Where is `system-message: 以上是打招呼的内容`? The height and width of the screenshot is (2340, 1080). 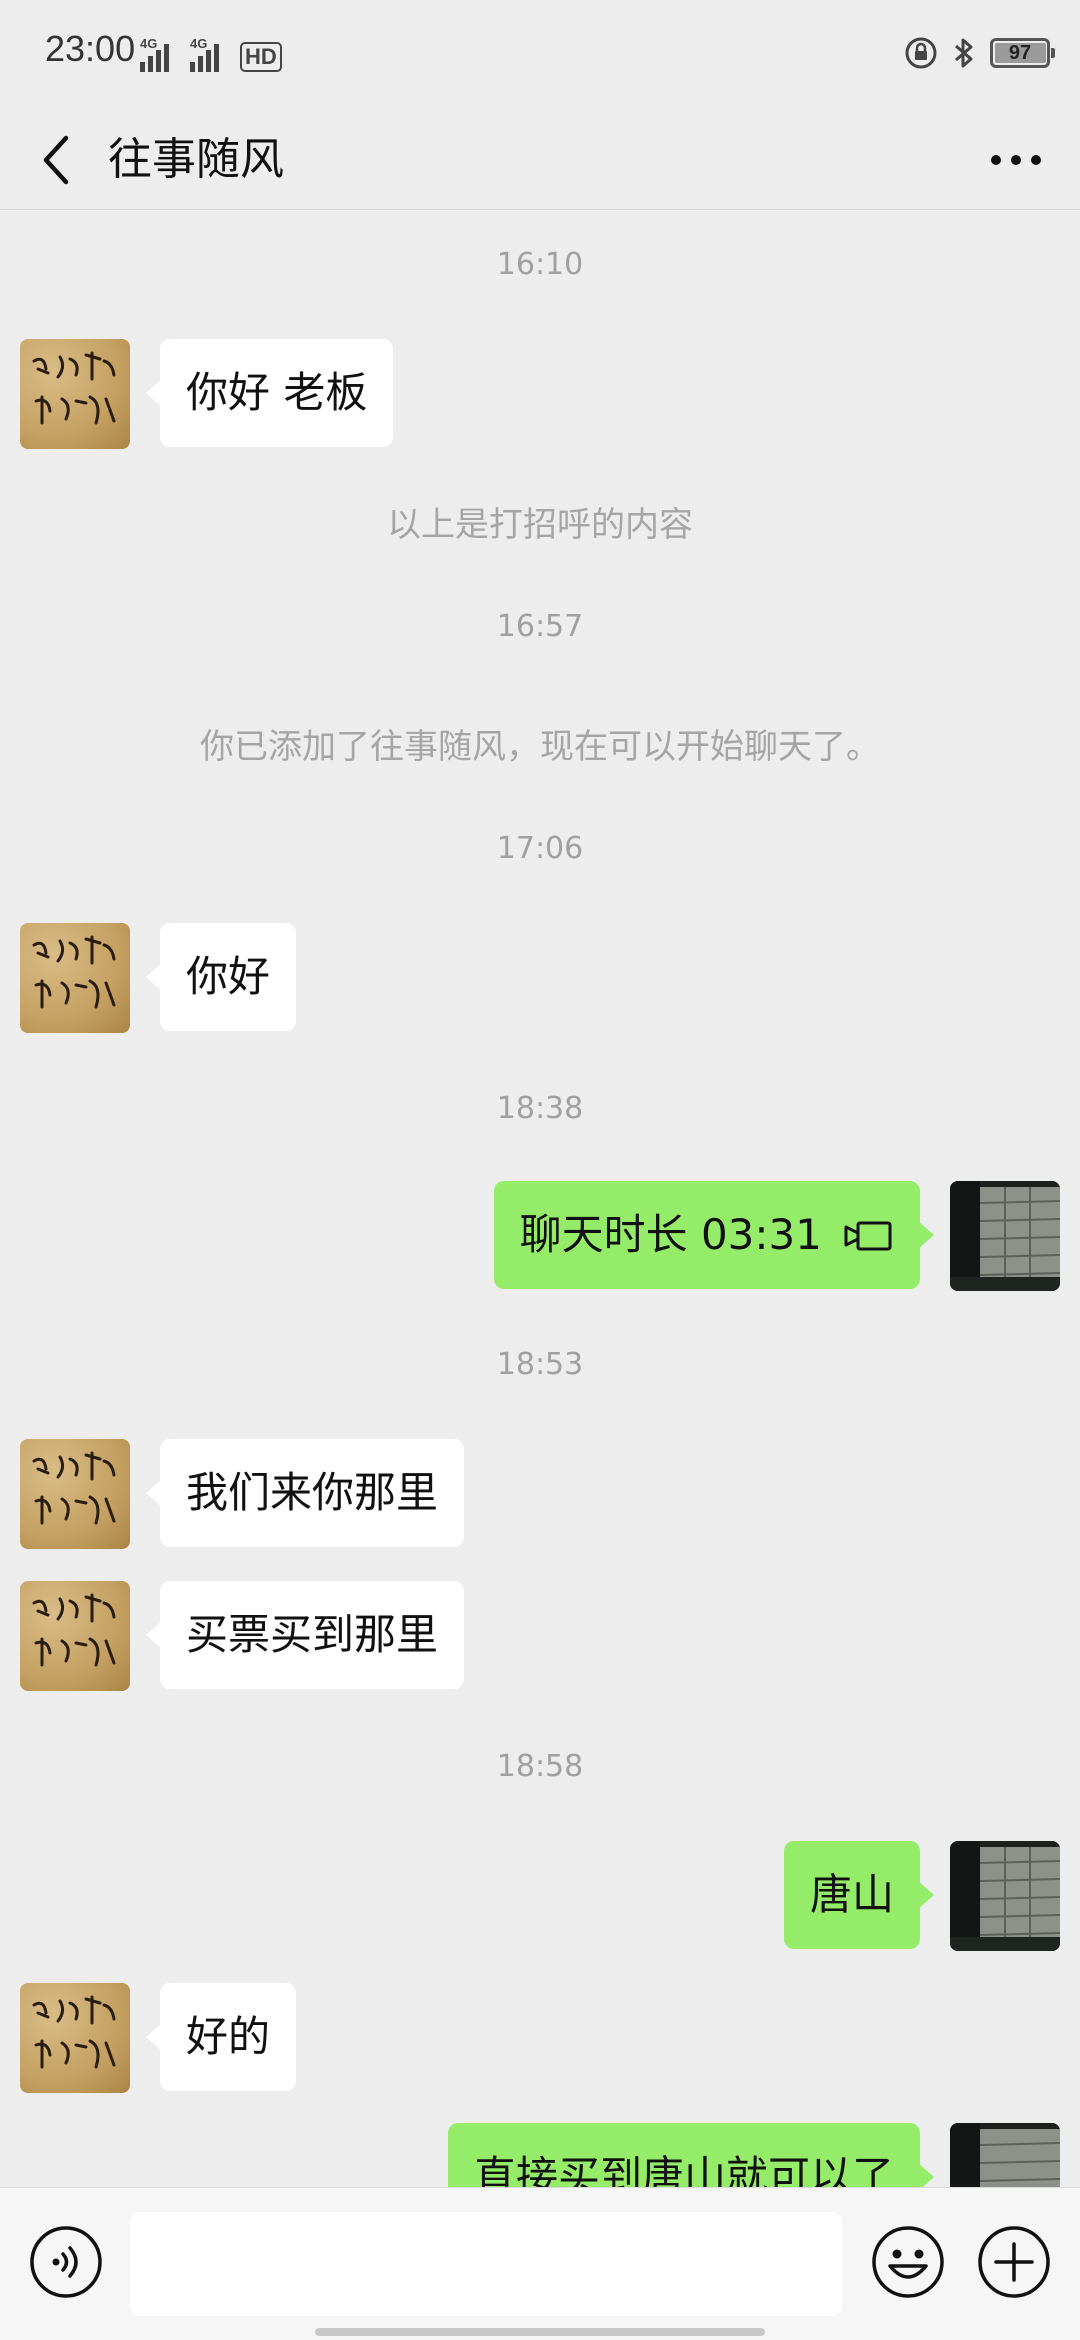 system-message: 以上是打招呼的内容 is located at coordinates (540, 525).